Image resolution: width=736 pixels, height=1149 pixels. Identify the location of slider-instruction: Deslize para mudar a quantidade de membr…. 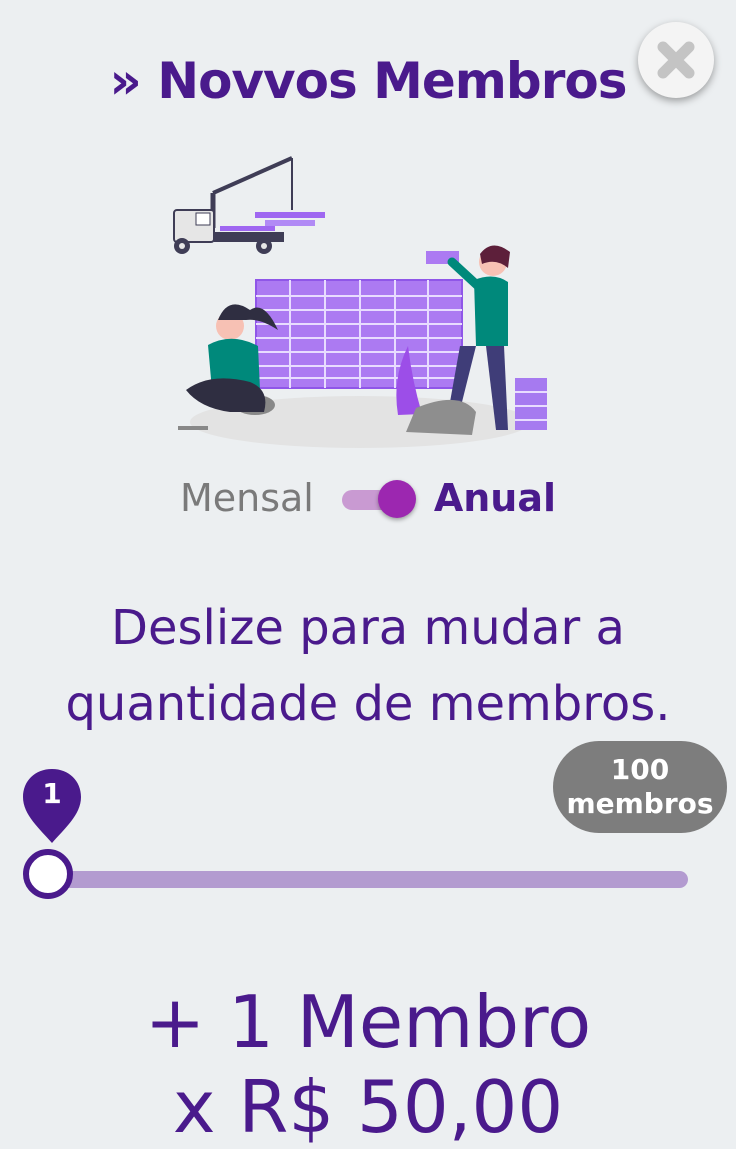
(368, 666).